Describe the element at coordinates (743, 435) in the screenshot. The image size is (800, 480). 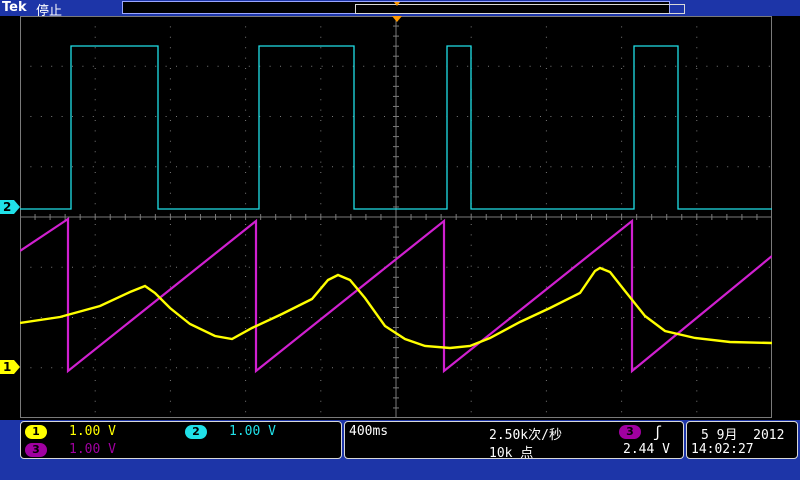
I see `date-readout: 5 9月 2012` at that location.